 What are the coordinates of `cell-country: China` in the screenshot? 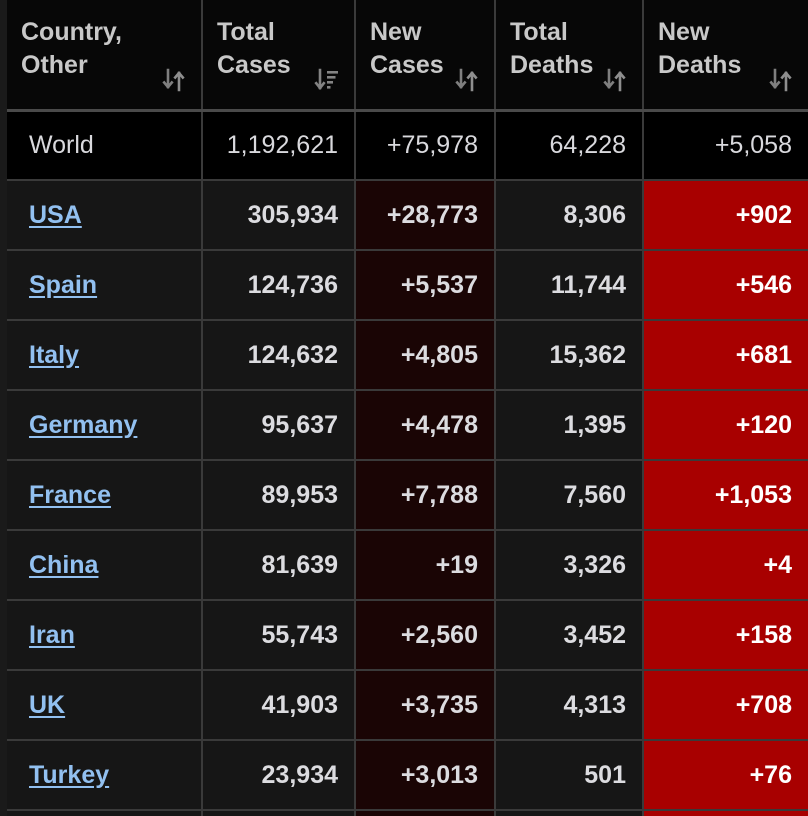 It's located at (105, 565).